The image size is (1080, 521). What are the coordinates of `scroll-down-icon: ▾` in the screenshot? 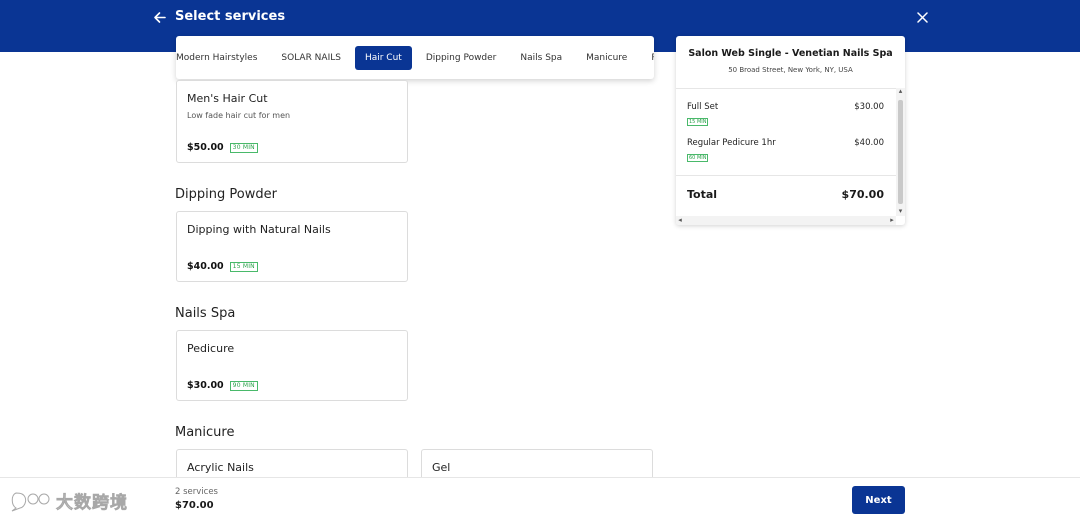 It's located at (900, 212).